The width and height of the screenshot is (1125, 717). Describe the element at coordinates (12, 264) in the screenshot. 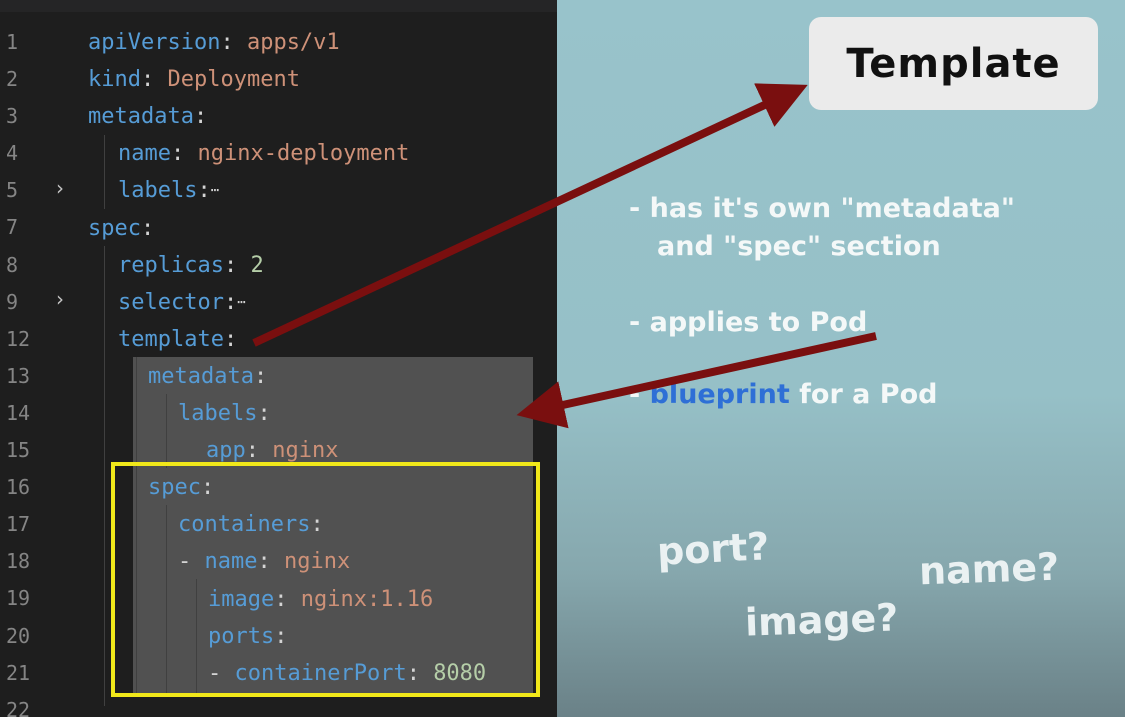

I see `line-number: 8` at that location.